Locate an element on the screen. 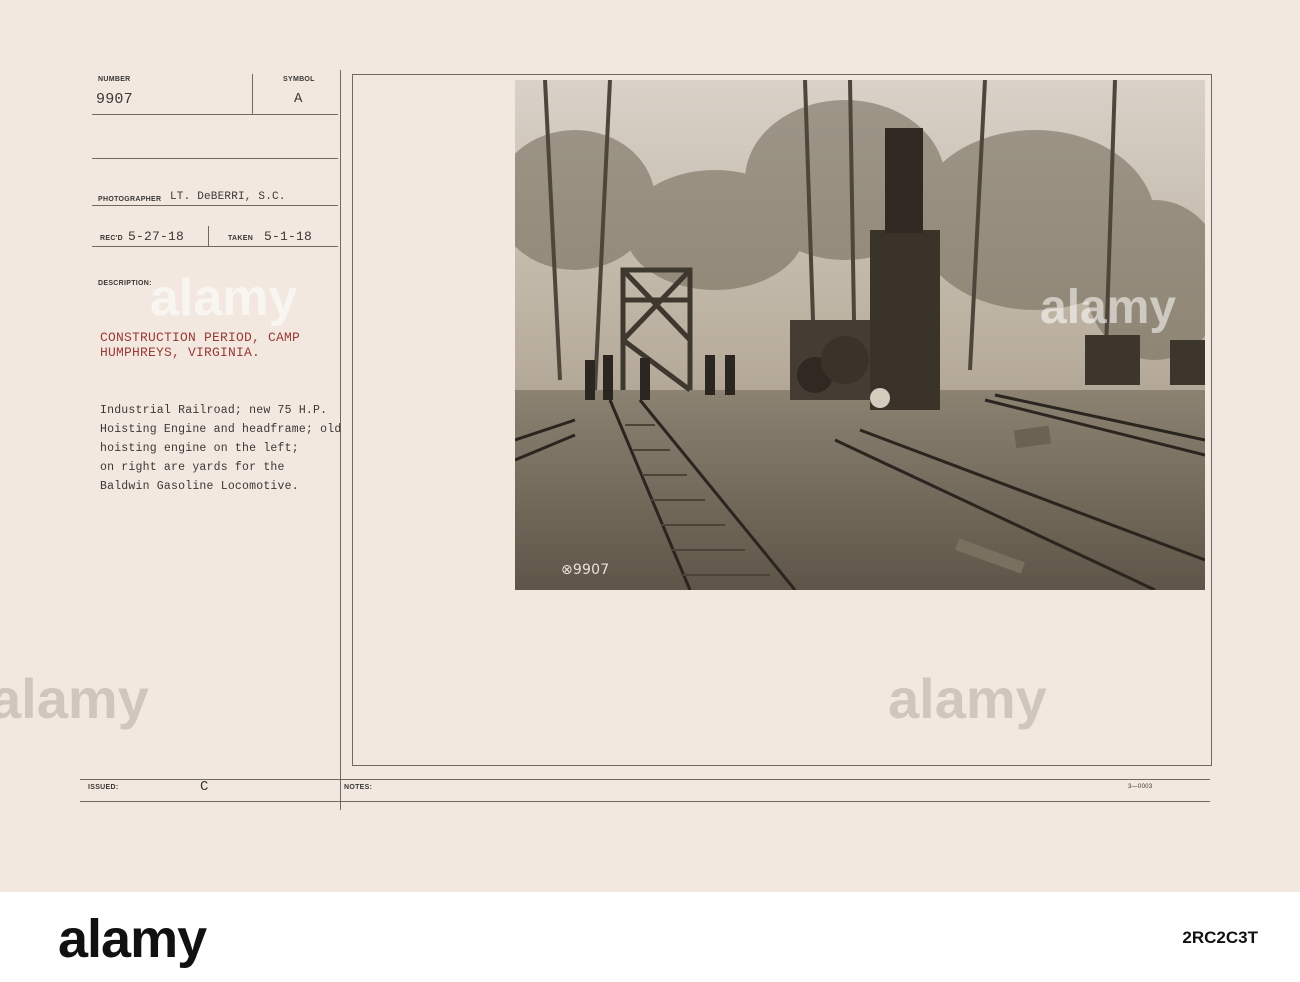 The width and height of the screenshot is (1300, 982). watermark-lower-center: alamy is located at coordinates (967, 698).